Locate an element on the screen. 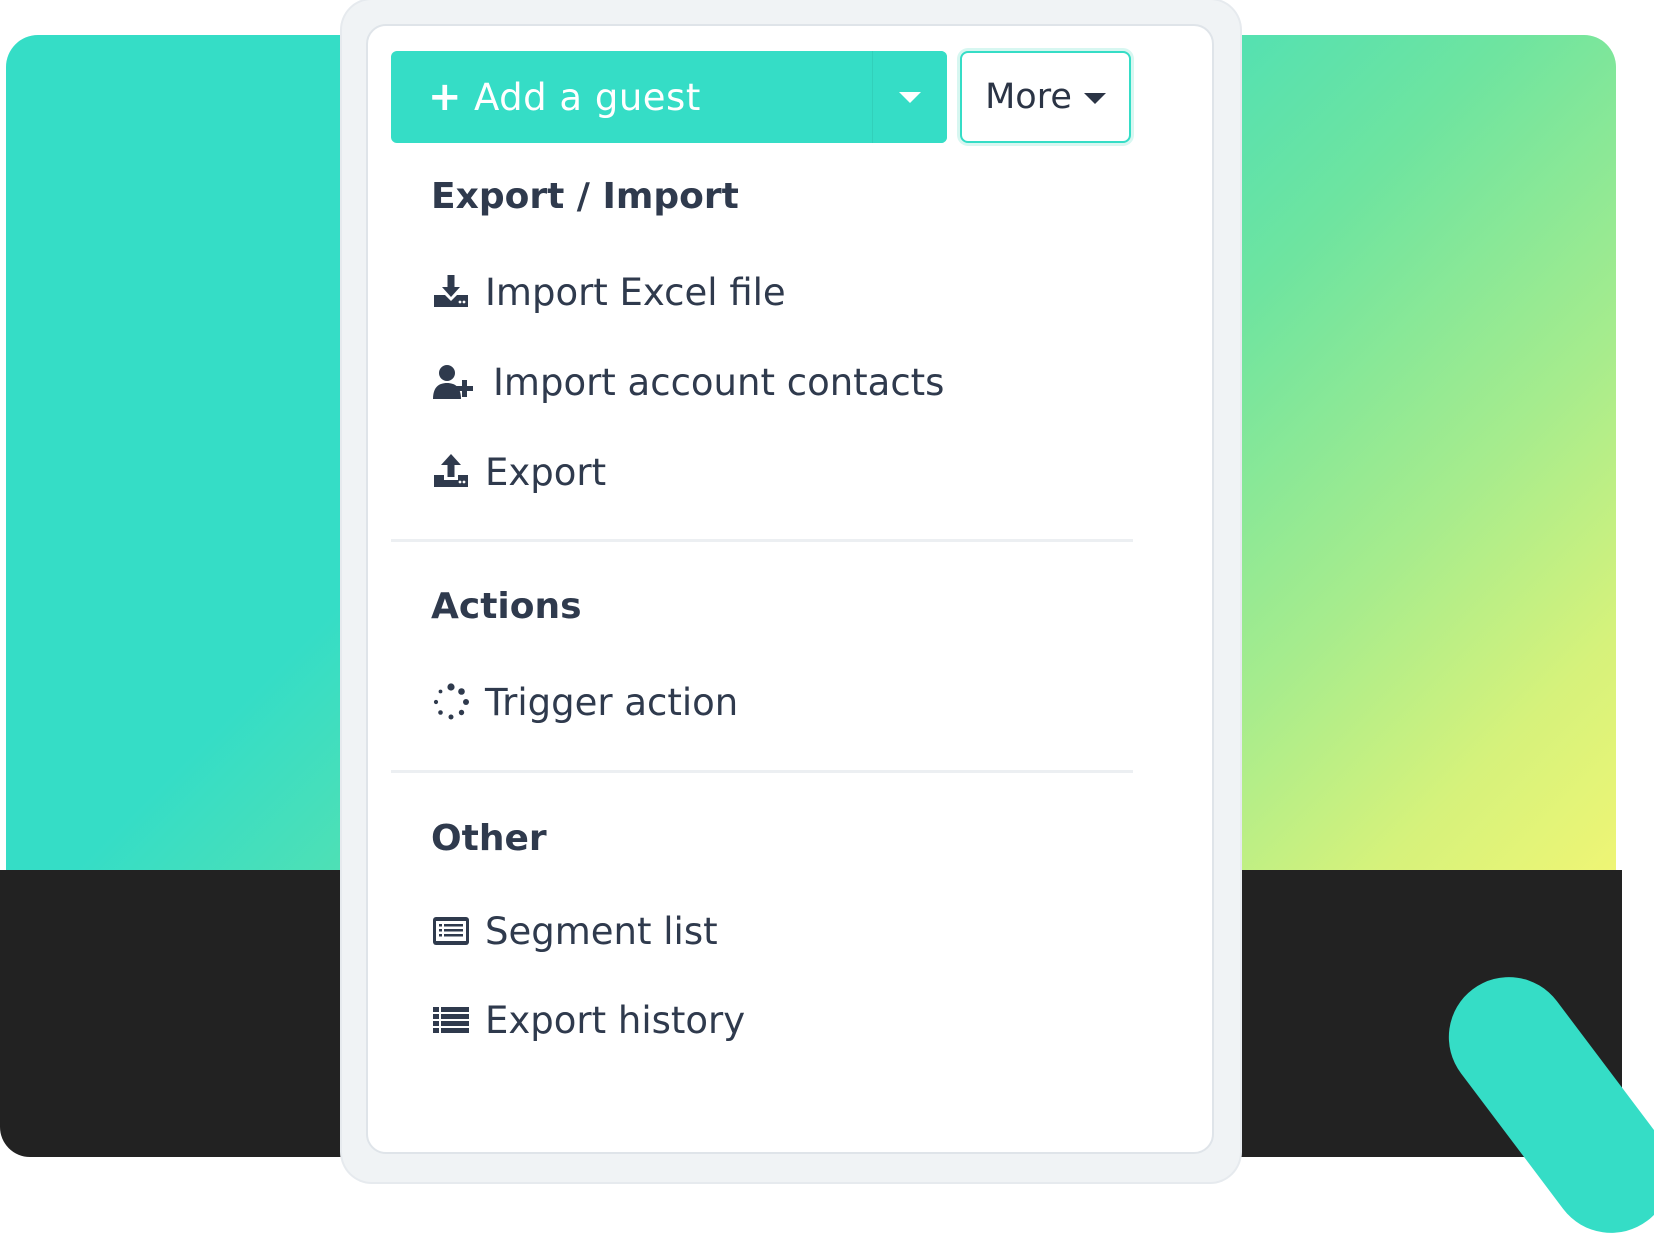  menu-item-export-history: Export history is located at coordinates (588, 1020).